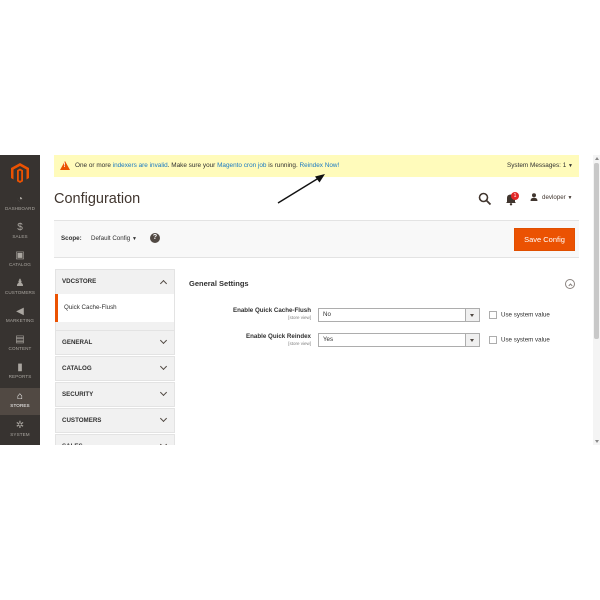  Describe the element at coordinates (20, 199) in the screenshot. I see `dashboard-icon: ◔` at that location.